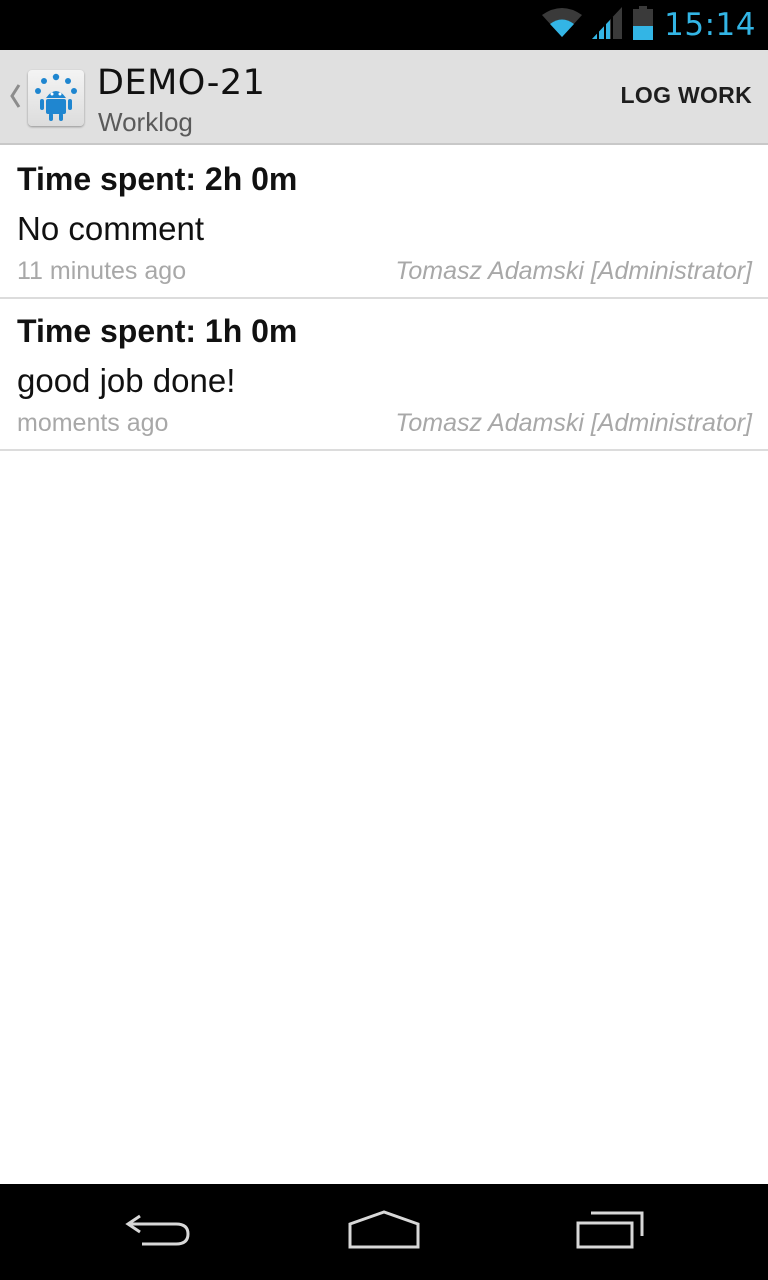  I want to click on wifi-icon, so click(562, 25).